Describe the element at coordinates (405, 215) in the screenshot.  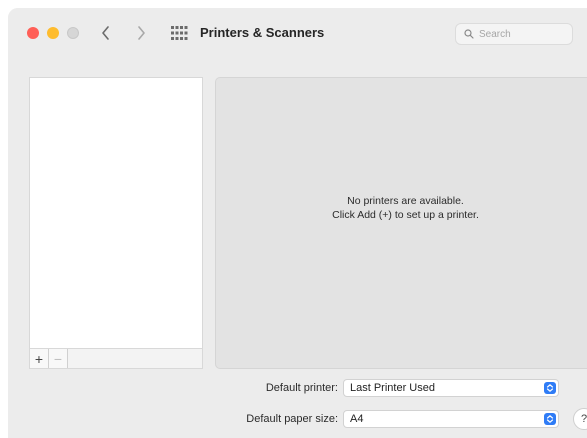
I see `add-printer-hint: Click Add (+) to set up a printer.` at that location.